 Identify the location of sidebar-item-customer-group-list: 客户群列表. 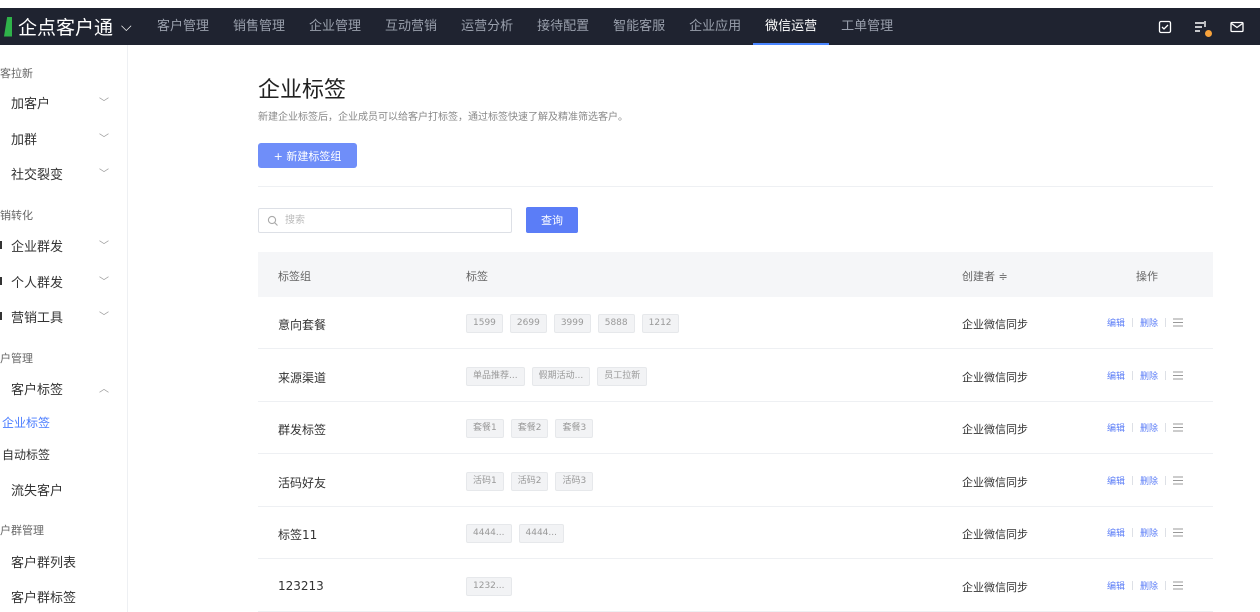
(61, 561).